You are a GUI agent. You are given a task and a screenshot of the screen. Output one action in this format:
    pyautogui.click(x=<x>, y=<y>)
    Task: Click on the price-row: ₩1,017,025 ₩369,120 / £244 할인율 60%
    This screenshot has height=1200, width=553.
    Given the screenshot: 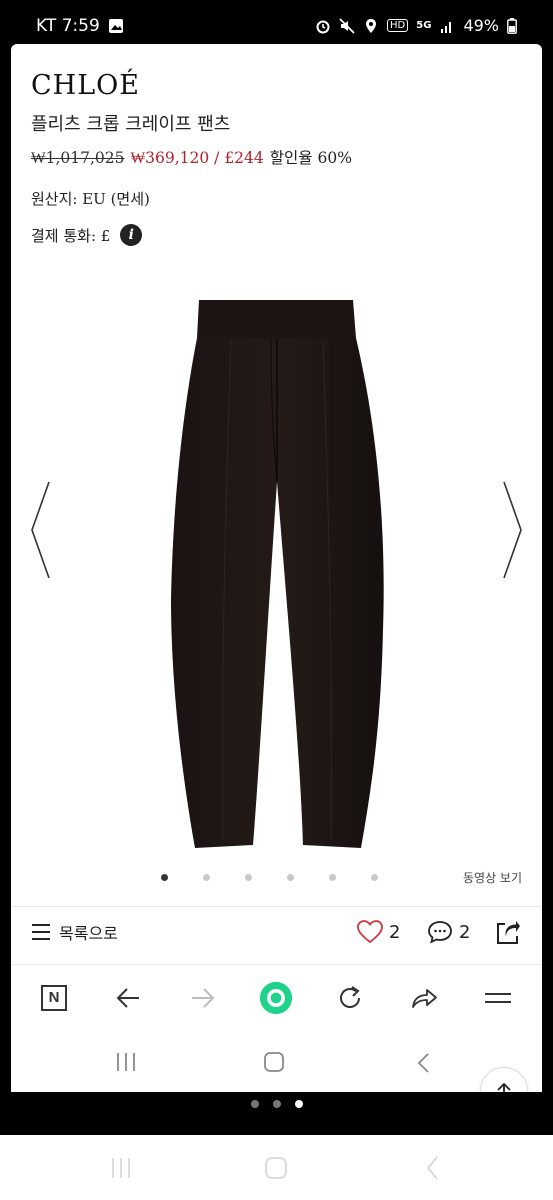 What is the action you would take?
    pyautogui.click(x=191, y=157)
    